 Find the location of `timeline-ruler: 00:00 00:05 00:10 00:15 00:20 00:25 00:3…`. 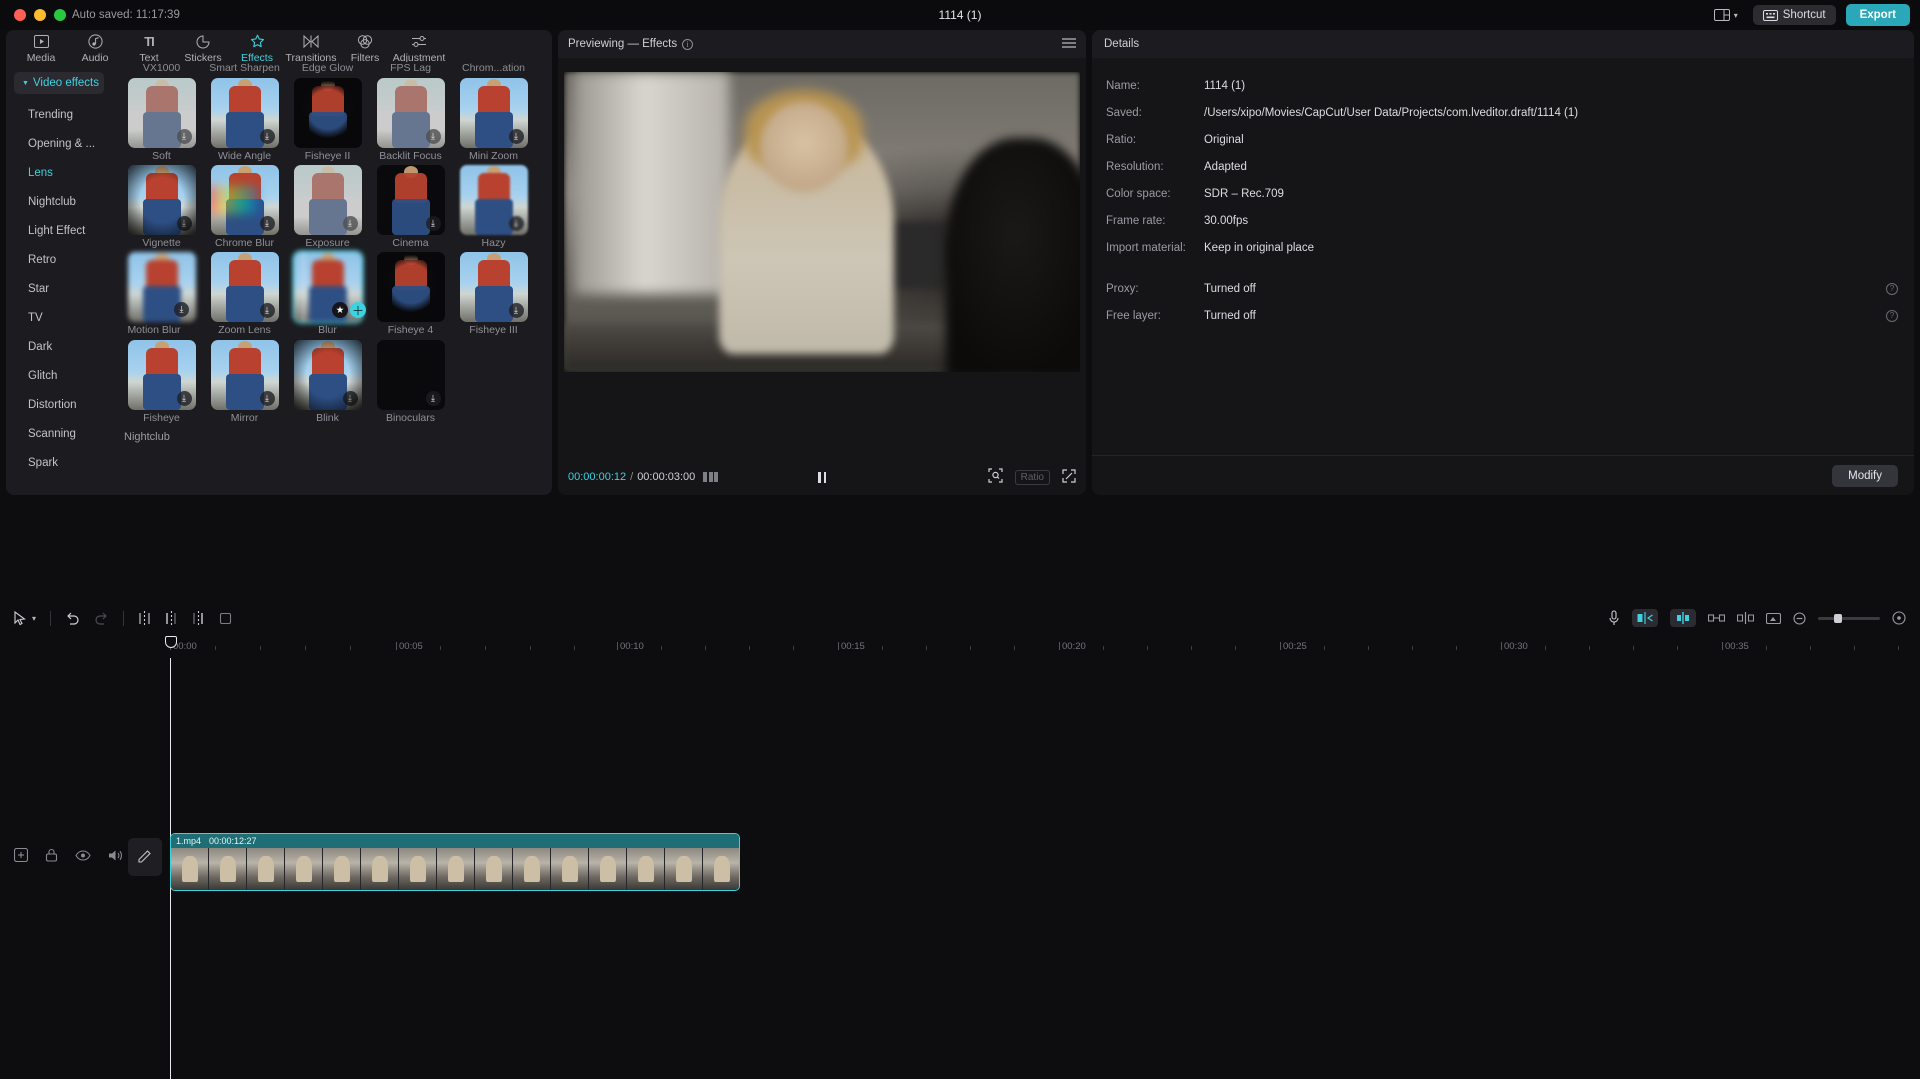

timeline-ruler: 00:00 00:05 00:10 00:15 00:20 00:25 00:3… is located at coordinates (960, 647).